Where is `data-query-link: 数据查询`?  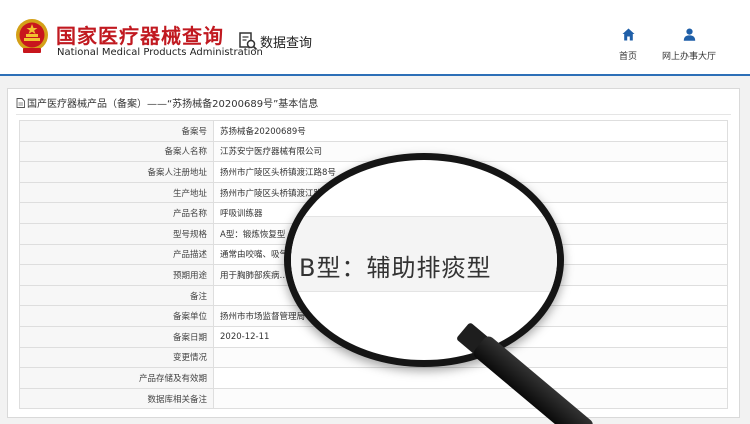 data-query-link: 数据查询 is located at coordinates (275, 41).